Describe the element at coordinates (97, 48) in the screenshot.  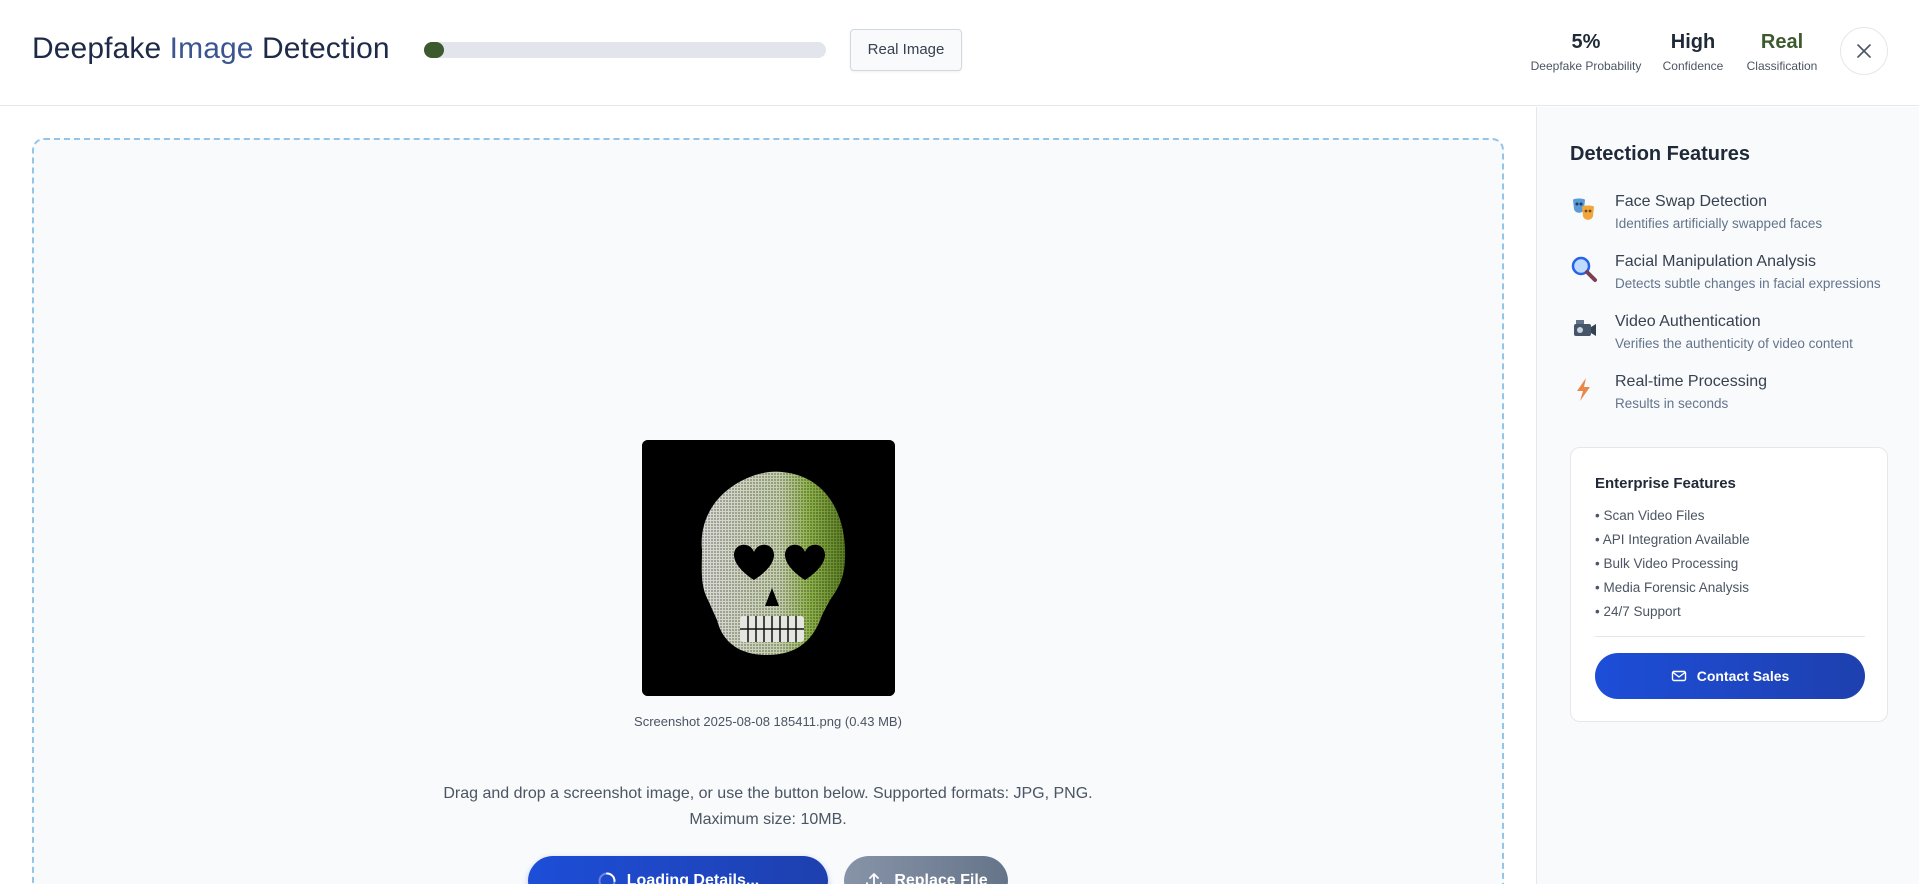
I see `title-word-1: Deepfake` at that location.